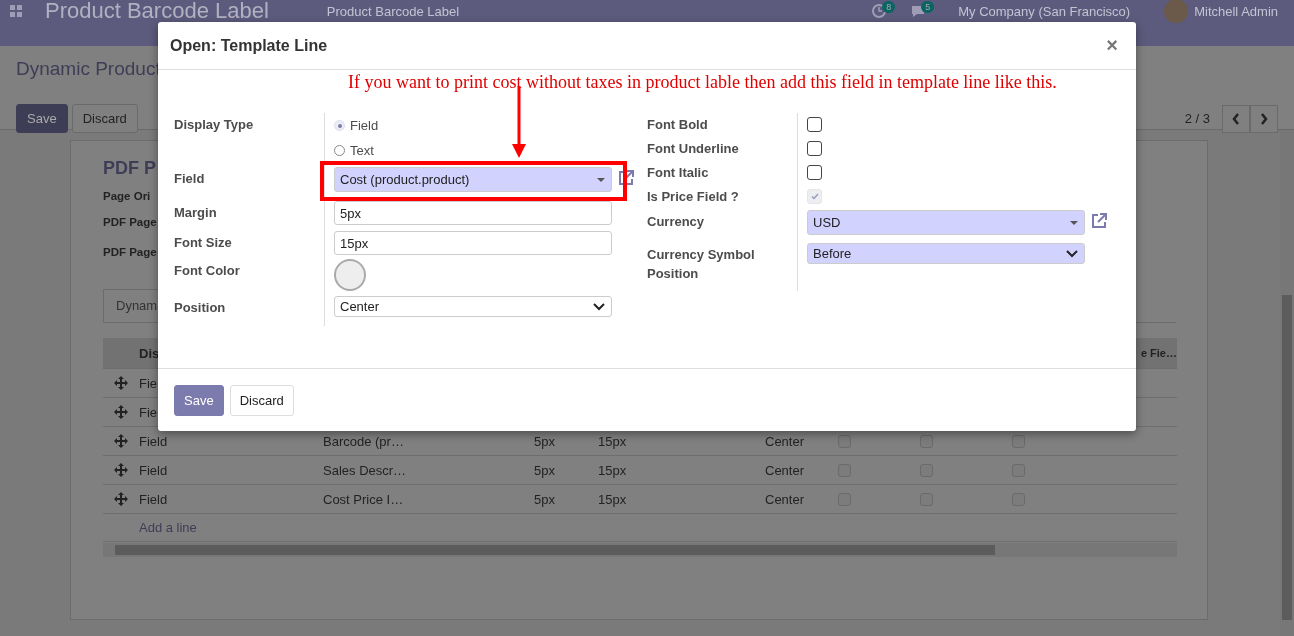 The image size is (1294, 636). Describe the element at coordinates (946, 222) in the screenshot. I see `dropdown-field: USD` at that location.